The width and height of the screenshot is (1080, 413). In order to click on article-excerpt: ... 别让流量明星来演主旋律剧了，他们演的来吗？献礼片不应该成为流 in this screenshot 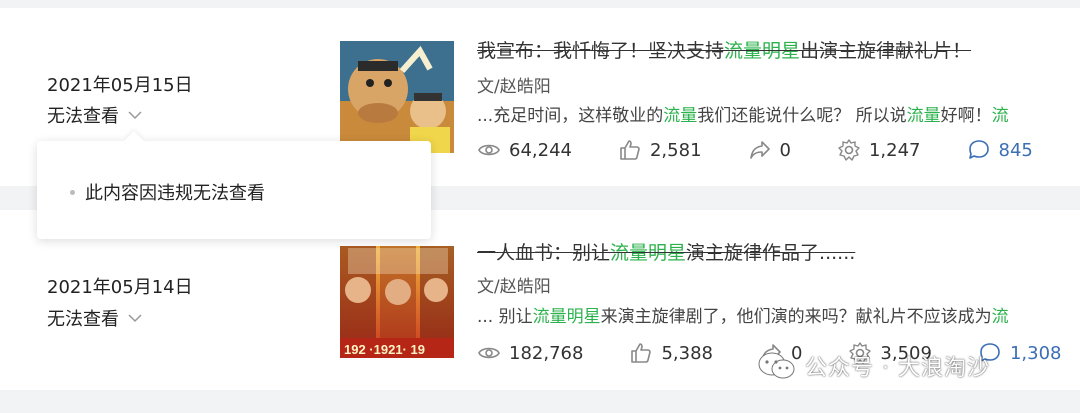, I will do `click(743, 317)`.